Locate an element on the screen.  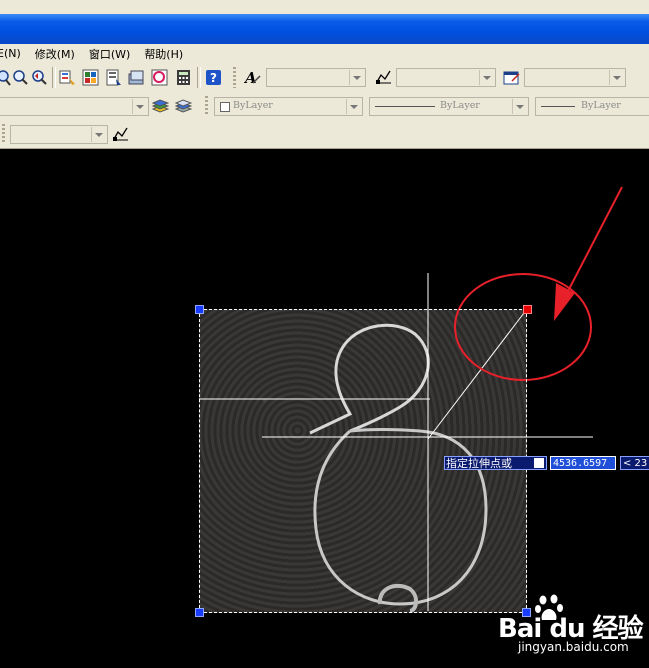
grip-bottom-left is located at coordinates (199, 612).